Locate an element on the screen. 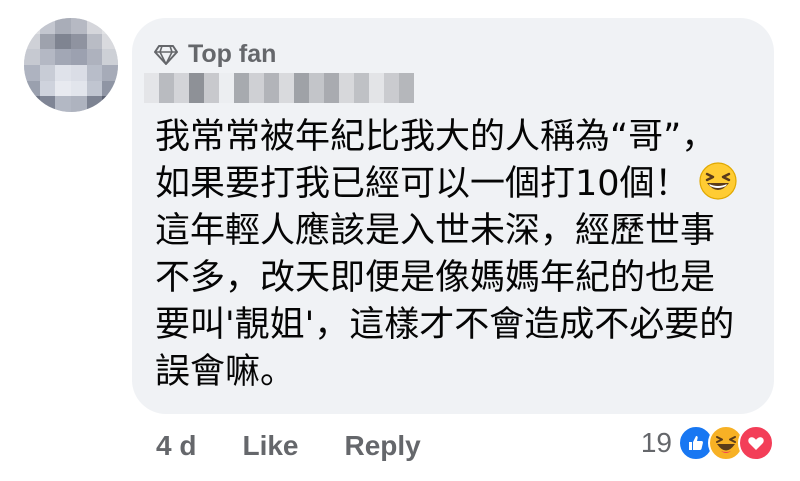 This screenshot has height=481, width=800. badge-label: Top fan is located at coordinates (232, 54).